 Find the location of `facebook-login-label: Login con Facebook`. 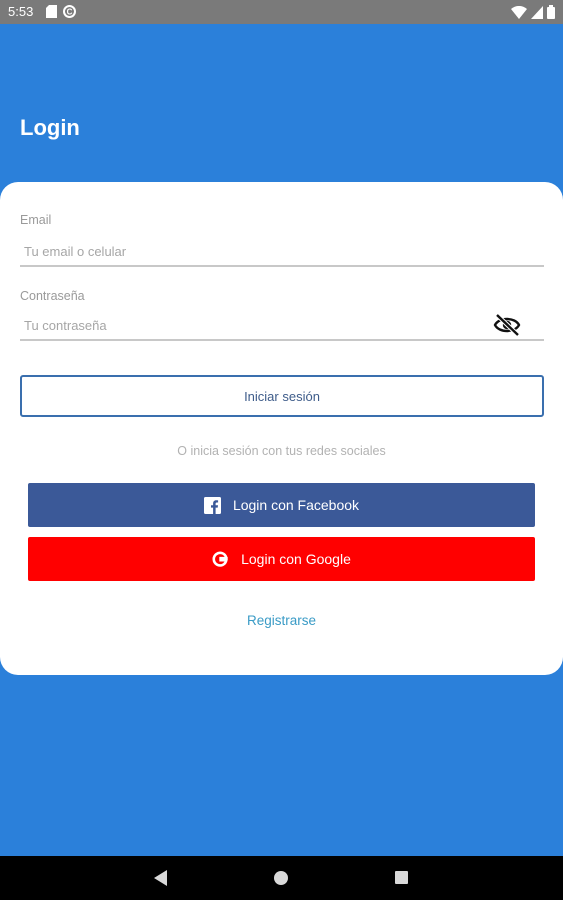

facebook-login-label: Login con Facebook is located at coordinates (296, 505).